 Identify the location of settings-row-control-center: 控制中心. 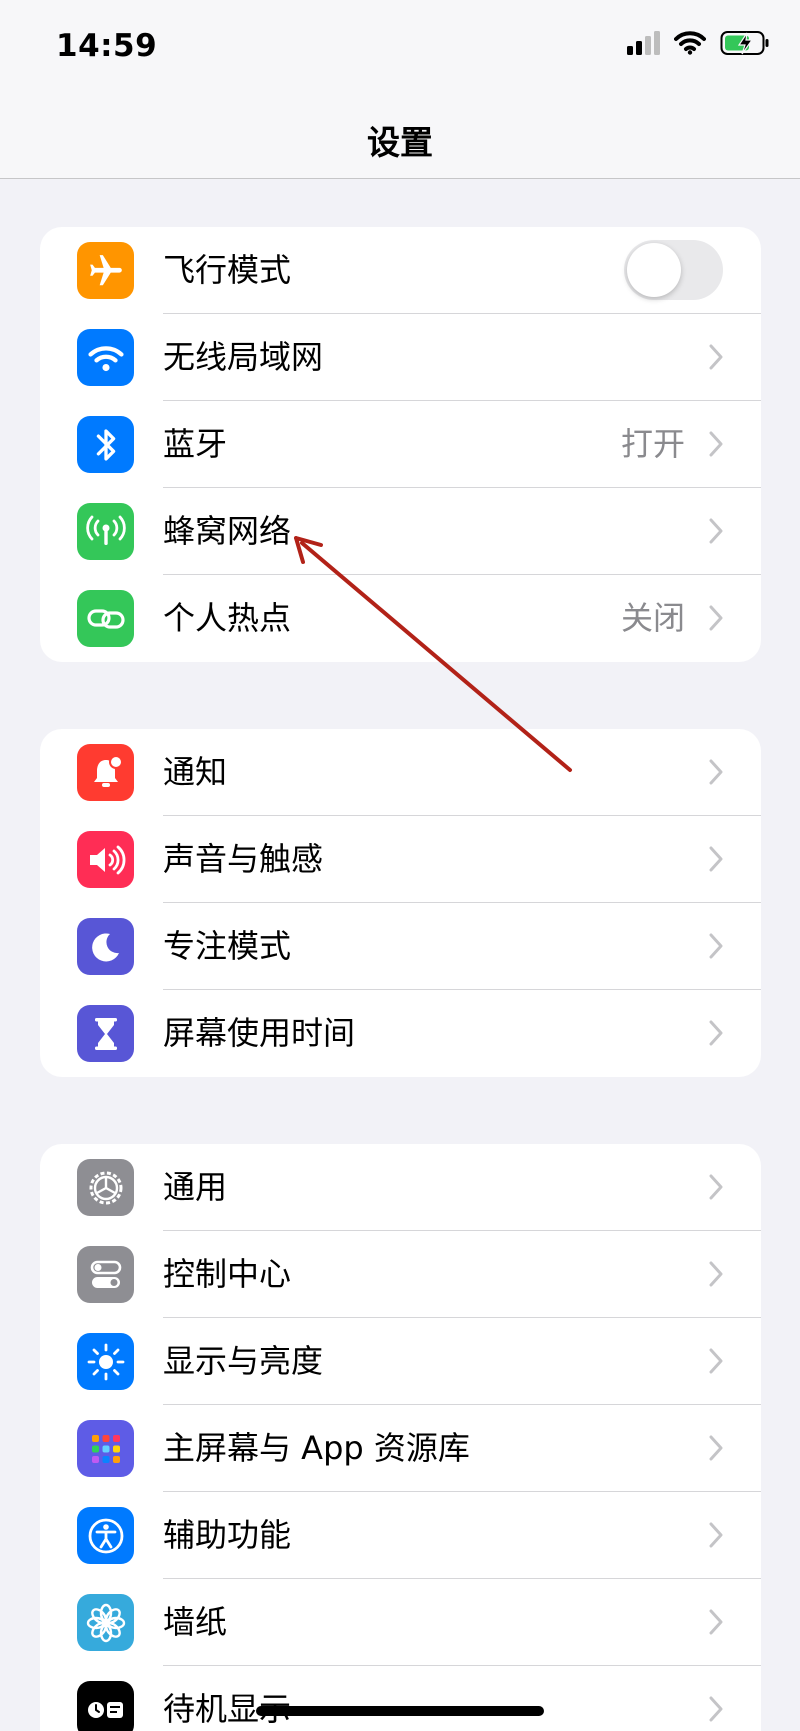
(400, 1274).